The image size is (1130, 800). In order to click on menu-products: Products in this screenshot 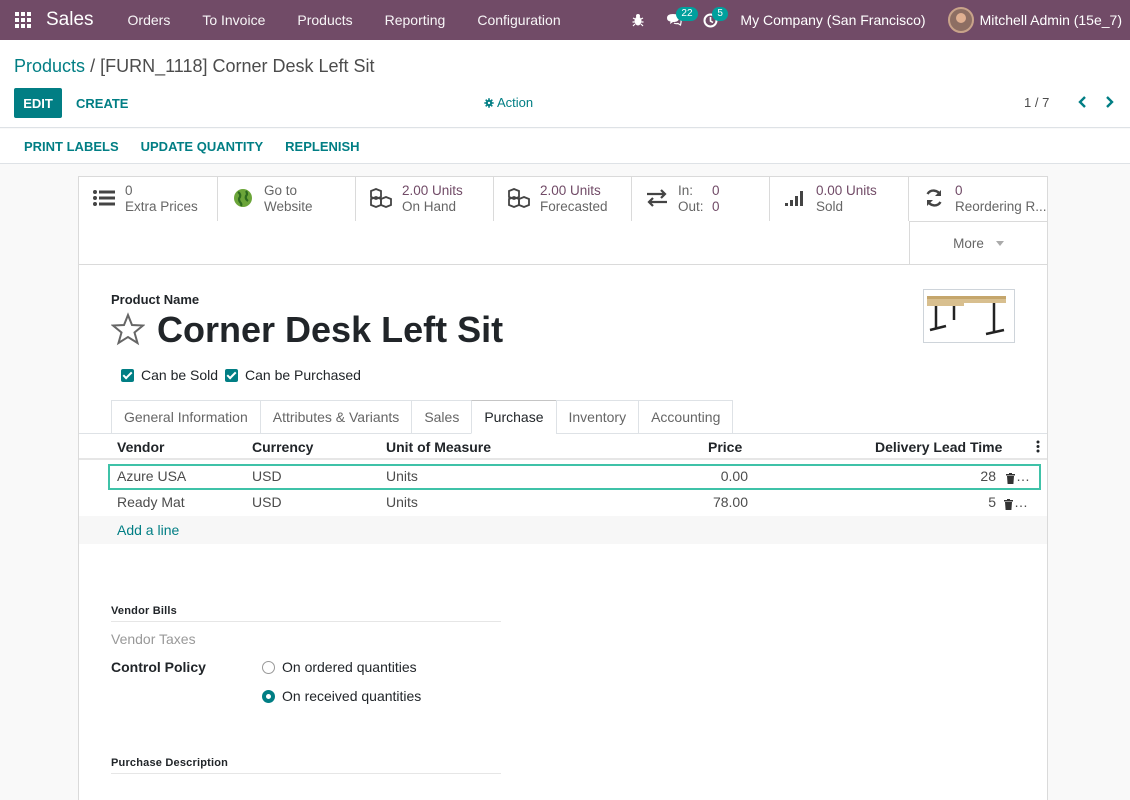, I will do `click(324, 20)`.